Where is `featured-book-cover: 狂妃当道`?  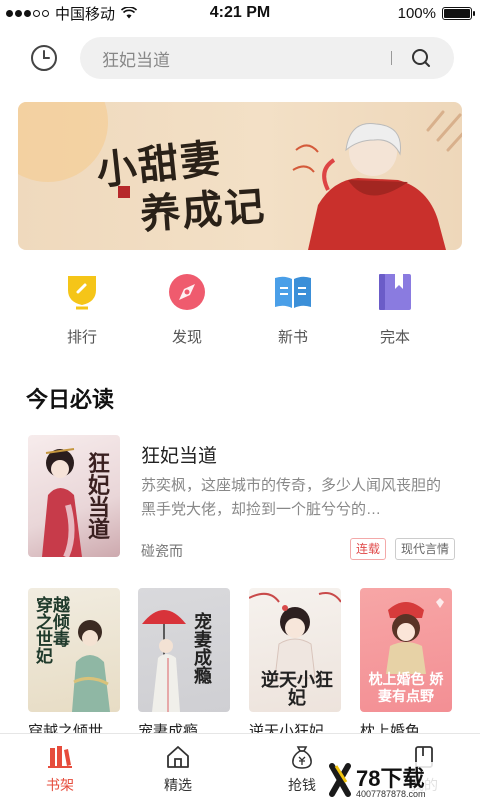
featured-book-cover: 狂妃当道 is located at coordinates (74, 496).